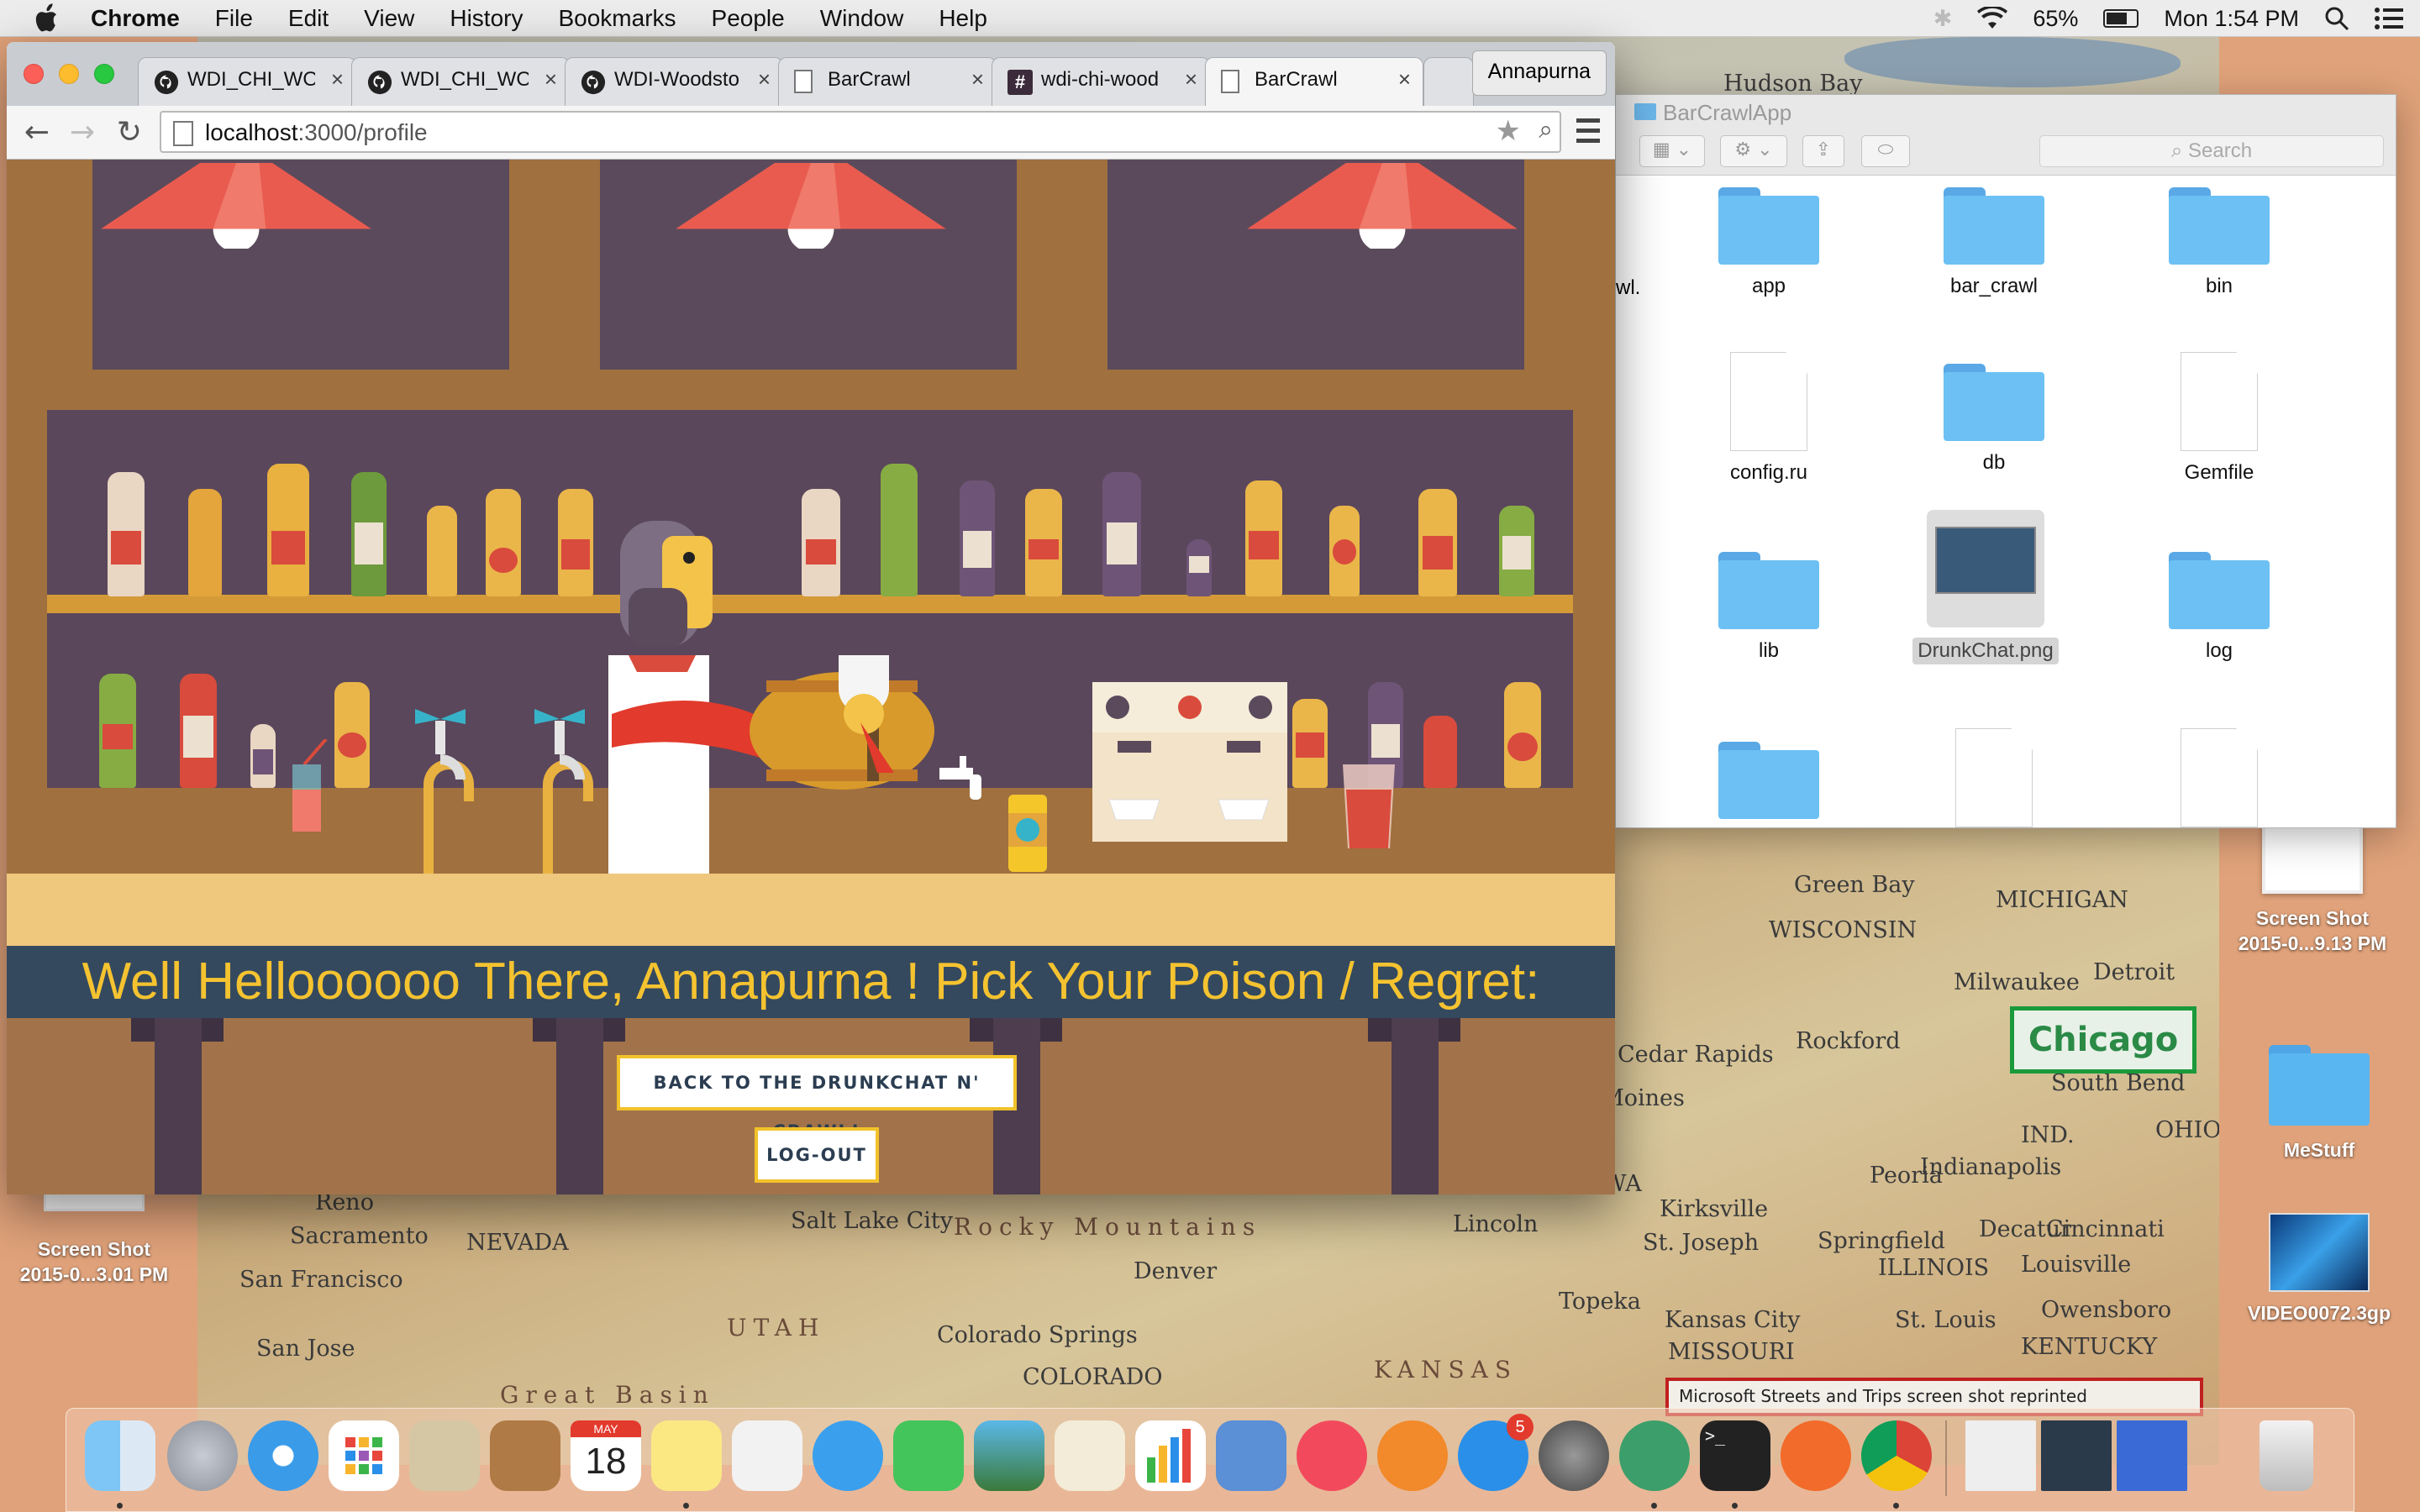  I want to click on itunes-icon, so click(1332, 1455).